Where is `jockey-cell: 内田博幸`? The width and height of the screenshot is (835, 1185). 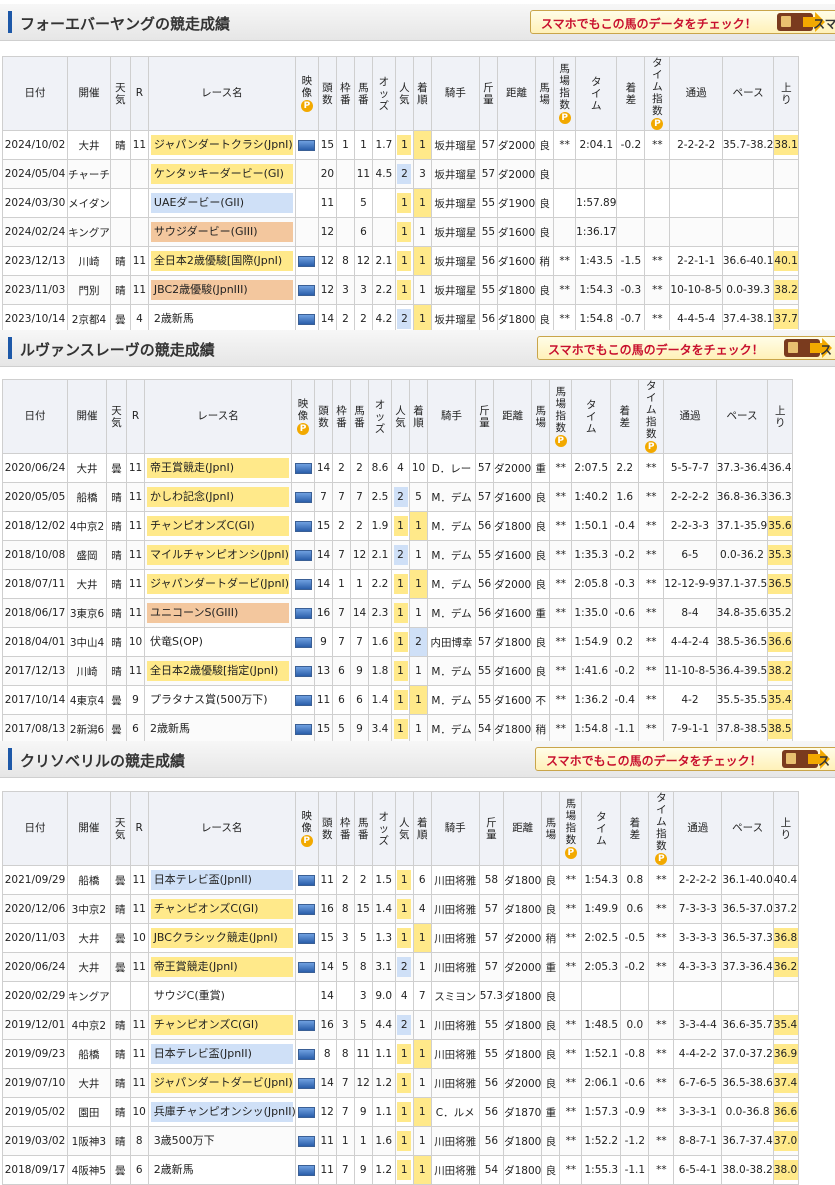 jockey-cell: 内田博幸 is located at coordinates (451, 642).